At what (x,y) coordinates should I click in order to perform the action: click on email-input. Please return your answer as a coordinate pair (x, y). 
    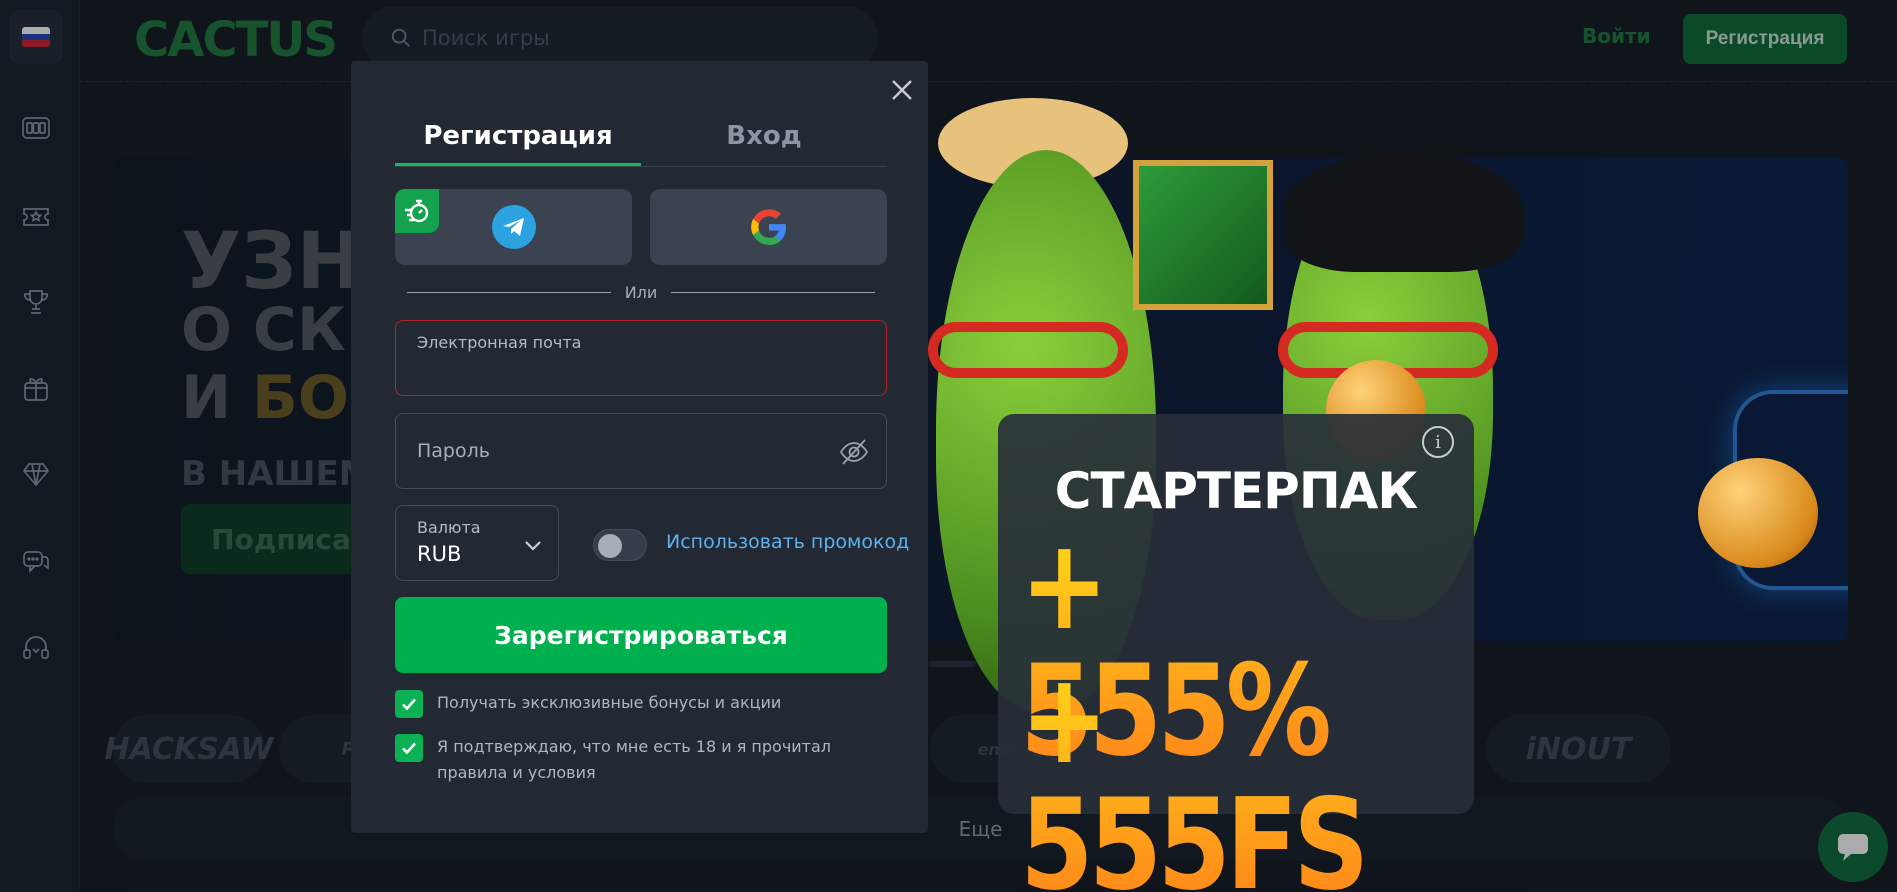
    Looking at the image, I should click on (637, 369).